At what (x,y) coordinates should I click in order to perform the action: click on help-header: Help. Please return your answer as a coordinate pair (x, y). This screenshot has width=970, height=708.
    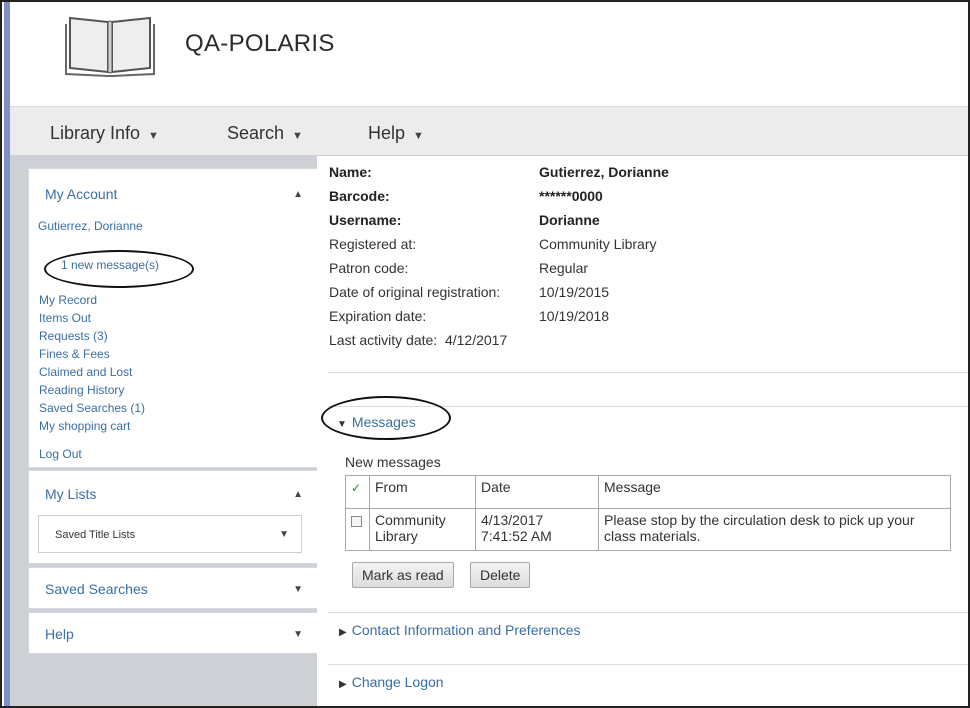
    Looking at the image, I should click on (59, 634).